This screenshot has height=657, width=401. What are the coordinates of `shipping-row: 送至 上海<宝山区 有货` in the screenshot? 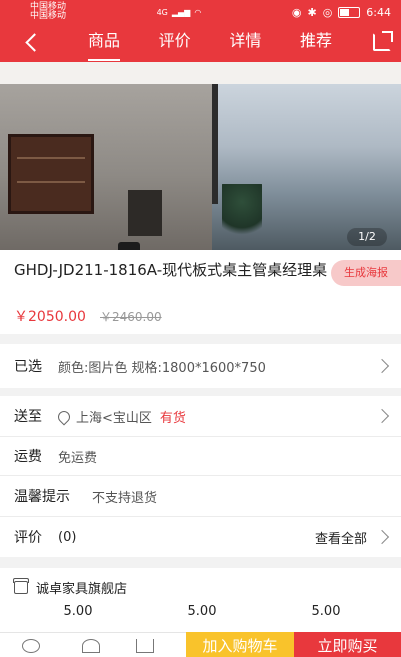 It's located at (200, 416).